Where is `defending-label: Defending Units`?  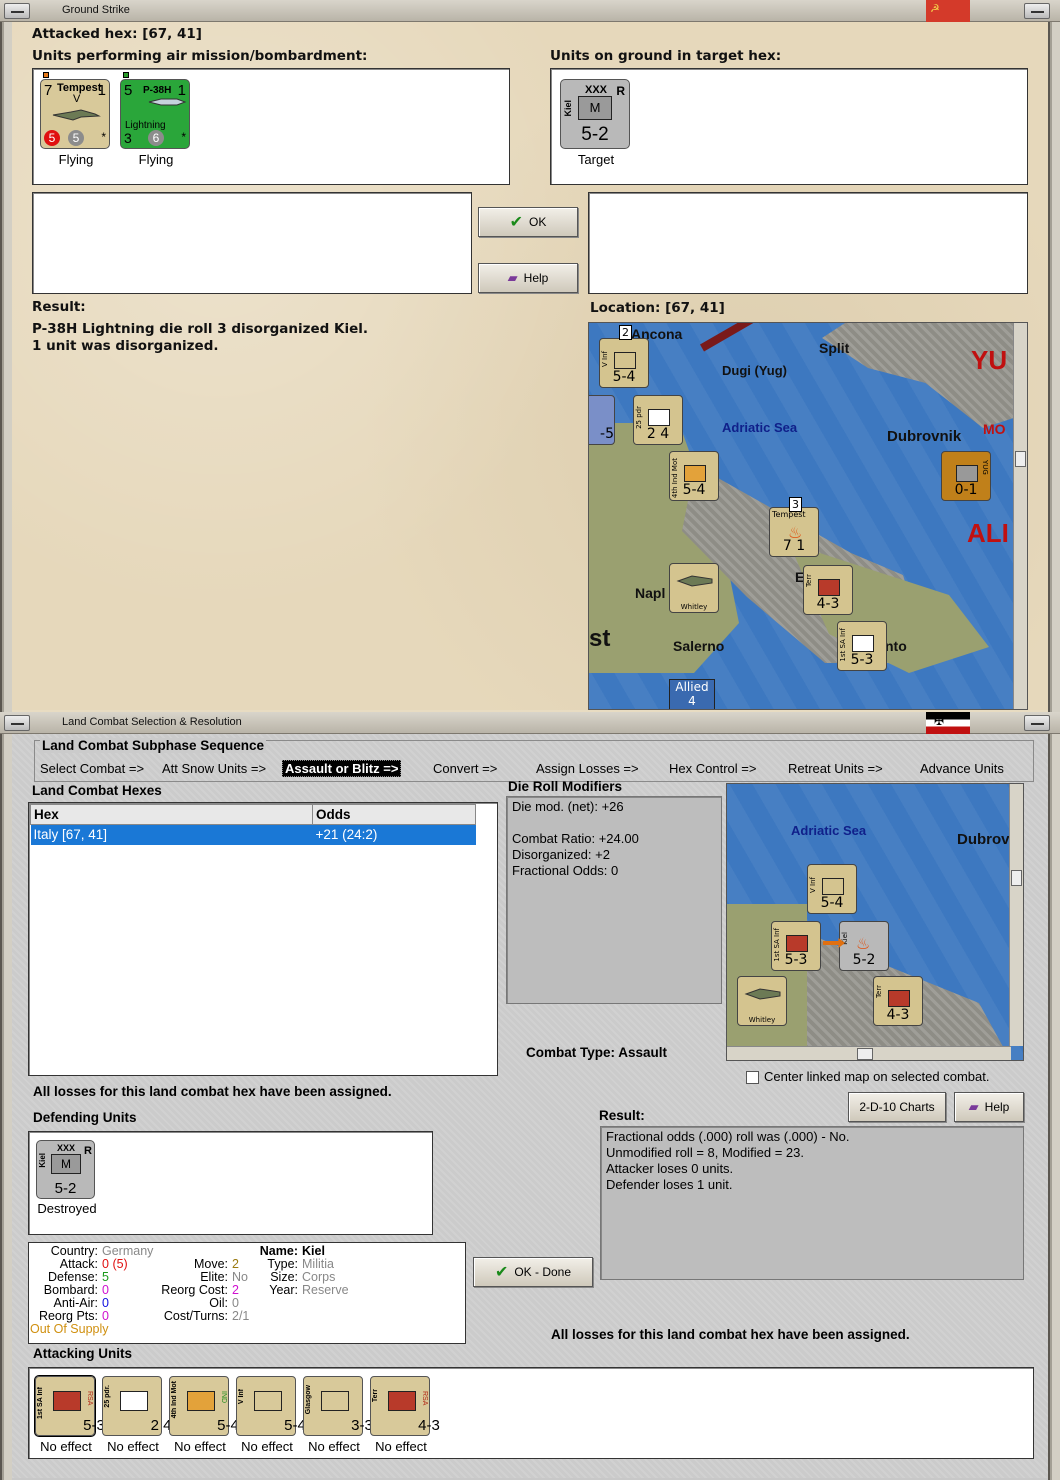 defending-label: Defending Units is located at coordinates (85, 1117).